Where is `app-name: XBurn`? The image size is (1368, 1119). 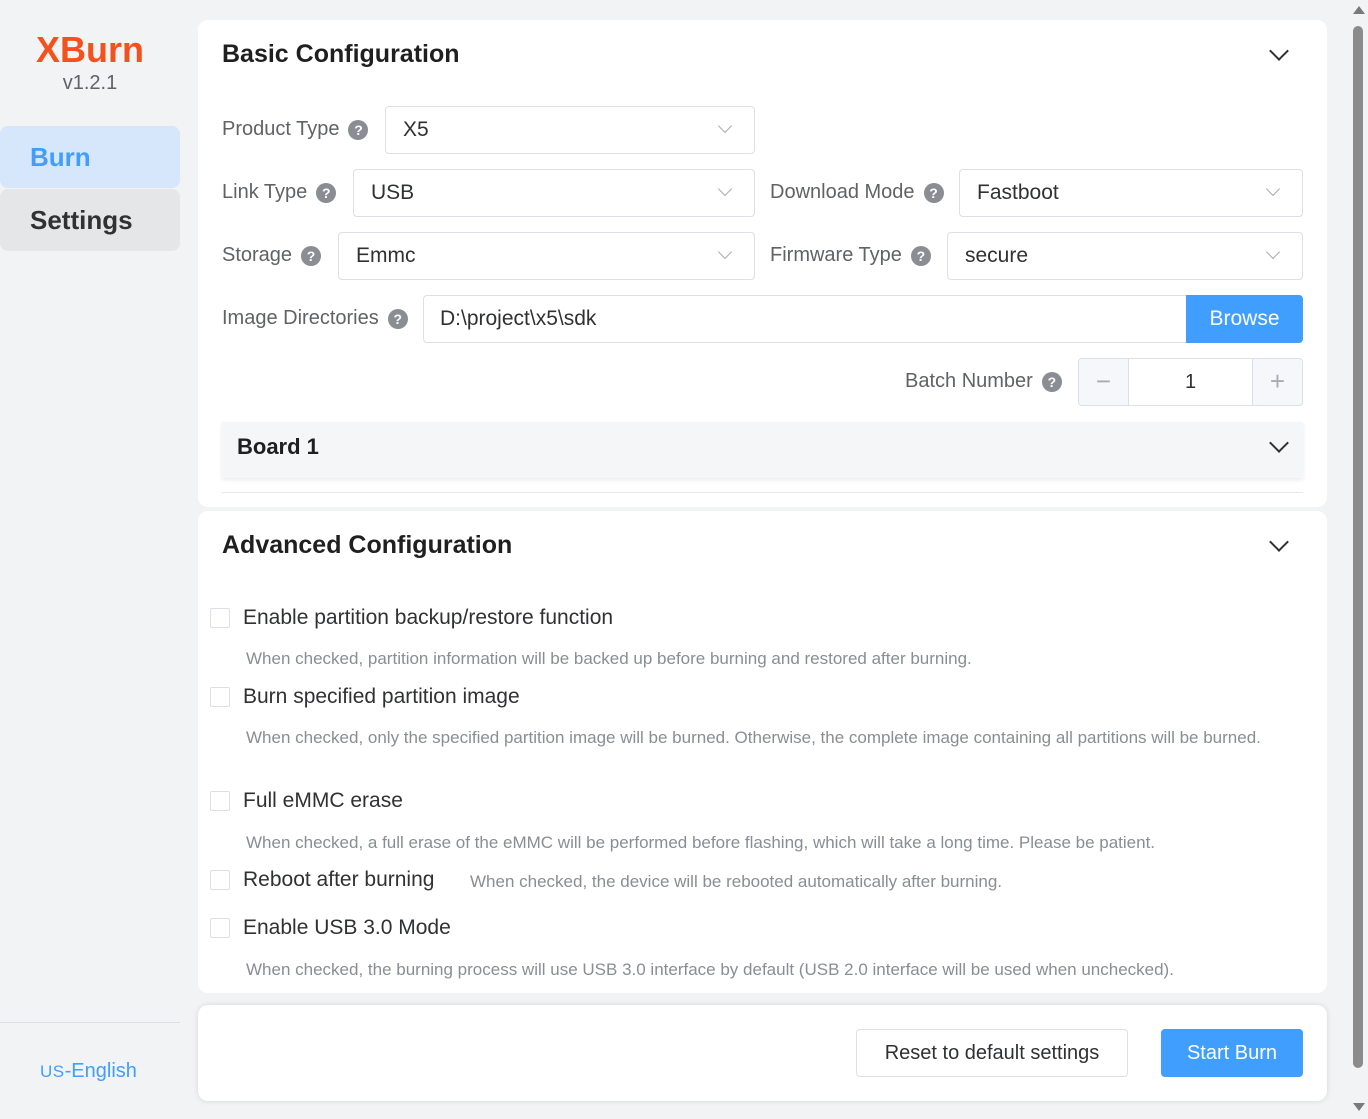 app-name: XBurn is located at coordinates (90, 49).